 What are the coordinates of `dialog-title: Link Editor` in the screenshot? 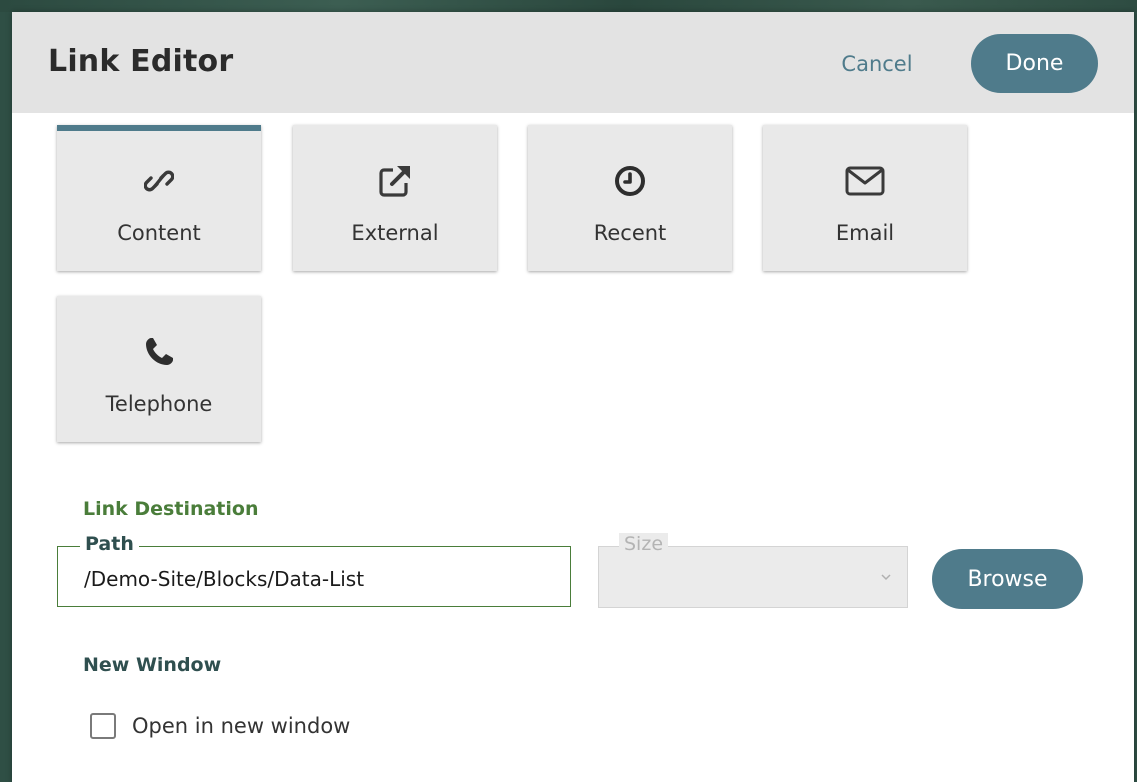 It's located at (141, 61).